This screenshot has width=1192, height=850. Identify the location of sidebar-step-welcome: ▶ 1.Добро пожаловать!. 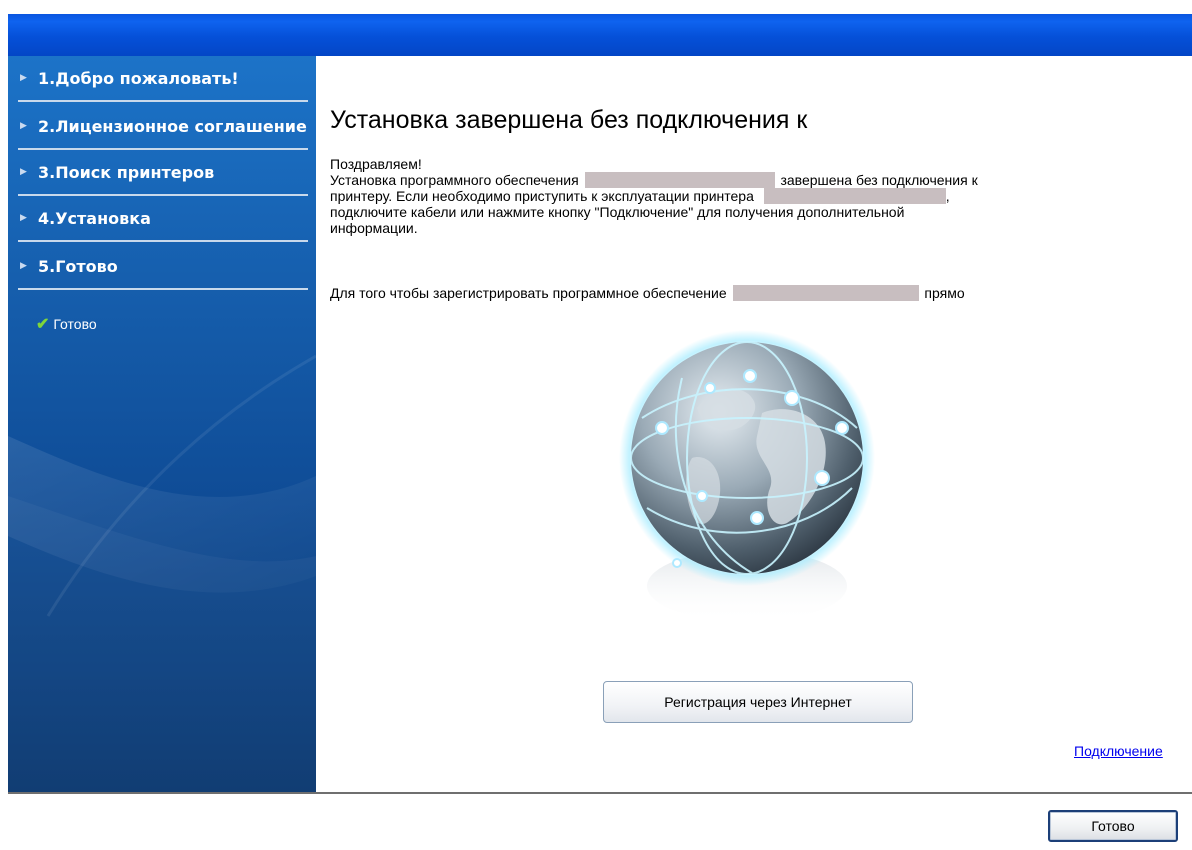
(163, 79).